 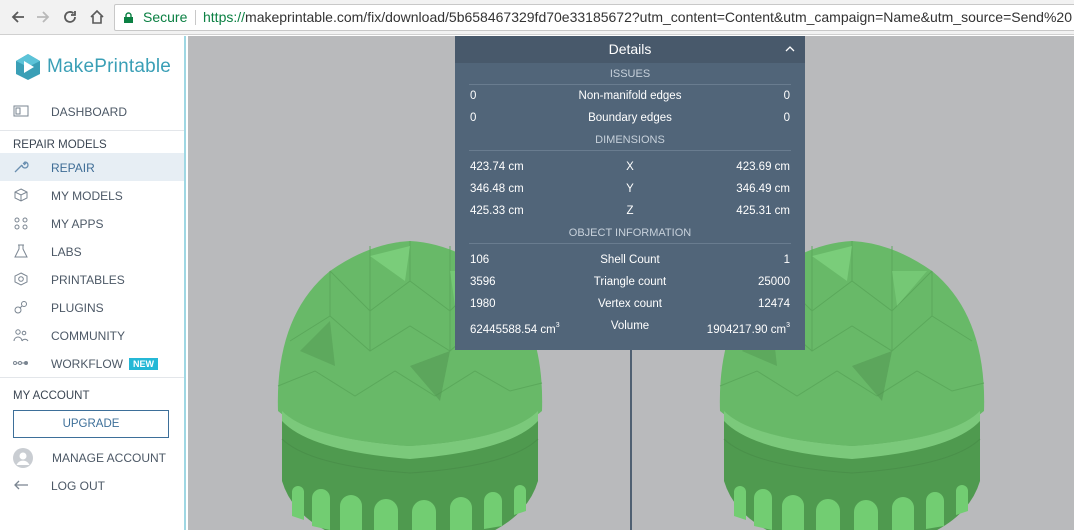 What do you see at coordinates (763, 211) in the screenshot?
I see `detail-right-value: 425.31 cm` at bounding box center [763, 211].